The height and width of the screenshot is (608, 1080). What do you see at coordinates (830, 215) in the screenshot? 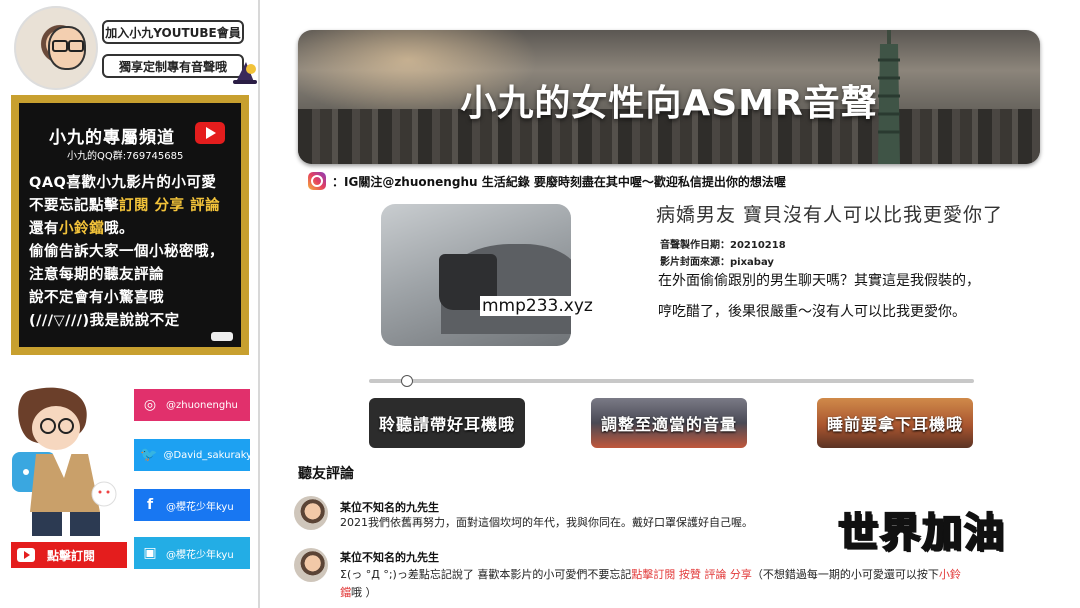
I see `song-title: 病嬌男友 寶貝沒有人可以比我更愛你了` at bounding box center [830, 215].